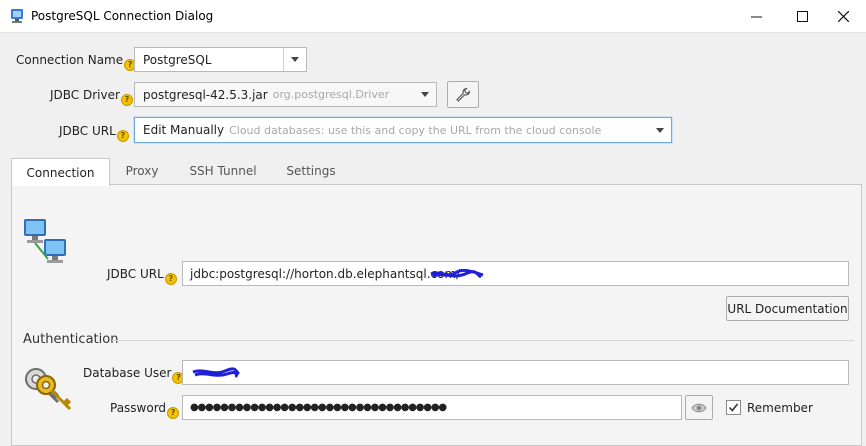 Image resolution: width=866 pixels, height=446 pixels. What do you see at coordinates (60, 172) in the screenshot?
I see `tab-connection: Connection` at bounding box center [60, 172].